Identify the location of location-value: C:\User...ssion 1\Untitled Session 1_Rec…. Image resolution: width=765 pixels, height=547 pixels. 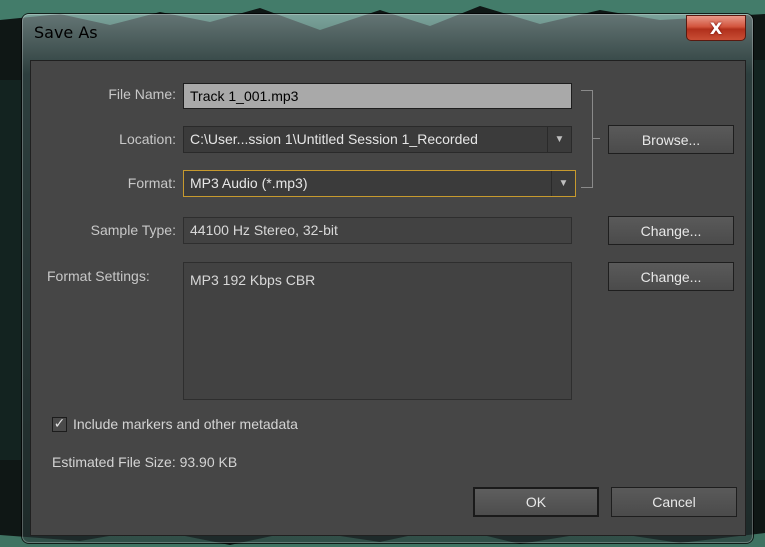
(334, 139).